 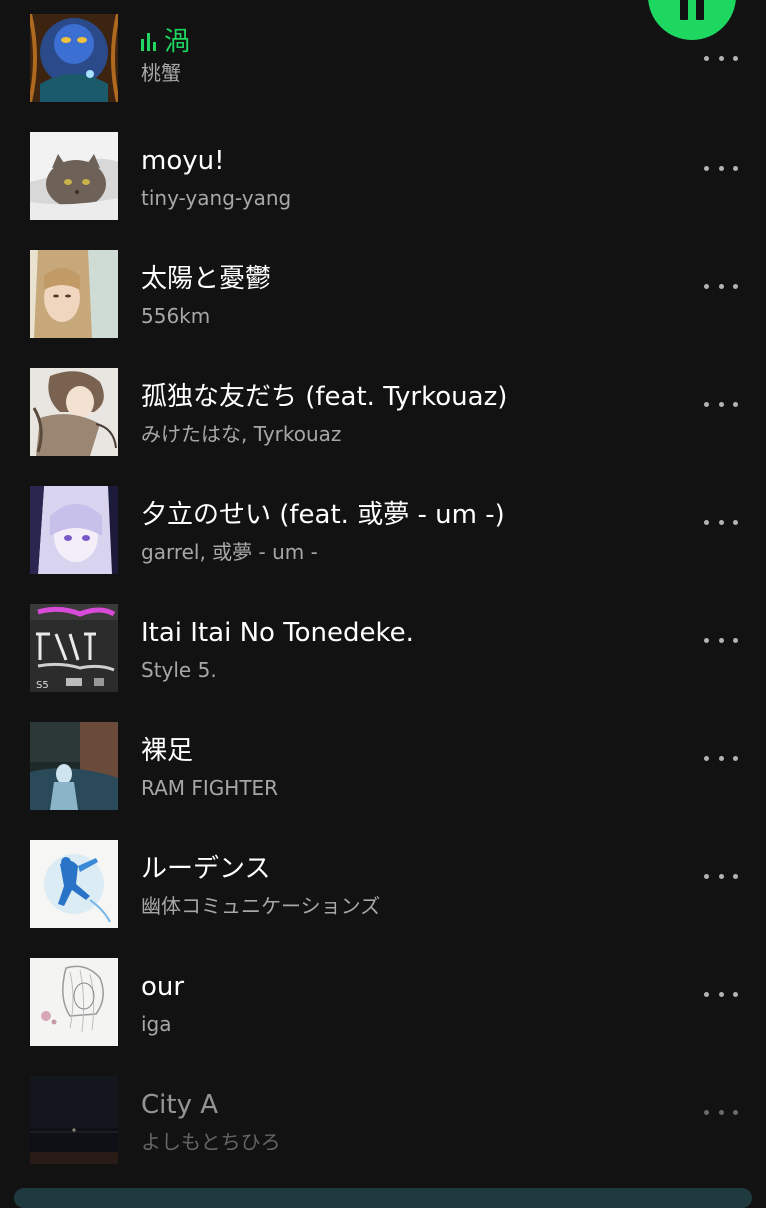 I want to click on track-artist: garrel, 或夢 - um -, so click(x=229, y=552).